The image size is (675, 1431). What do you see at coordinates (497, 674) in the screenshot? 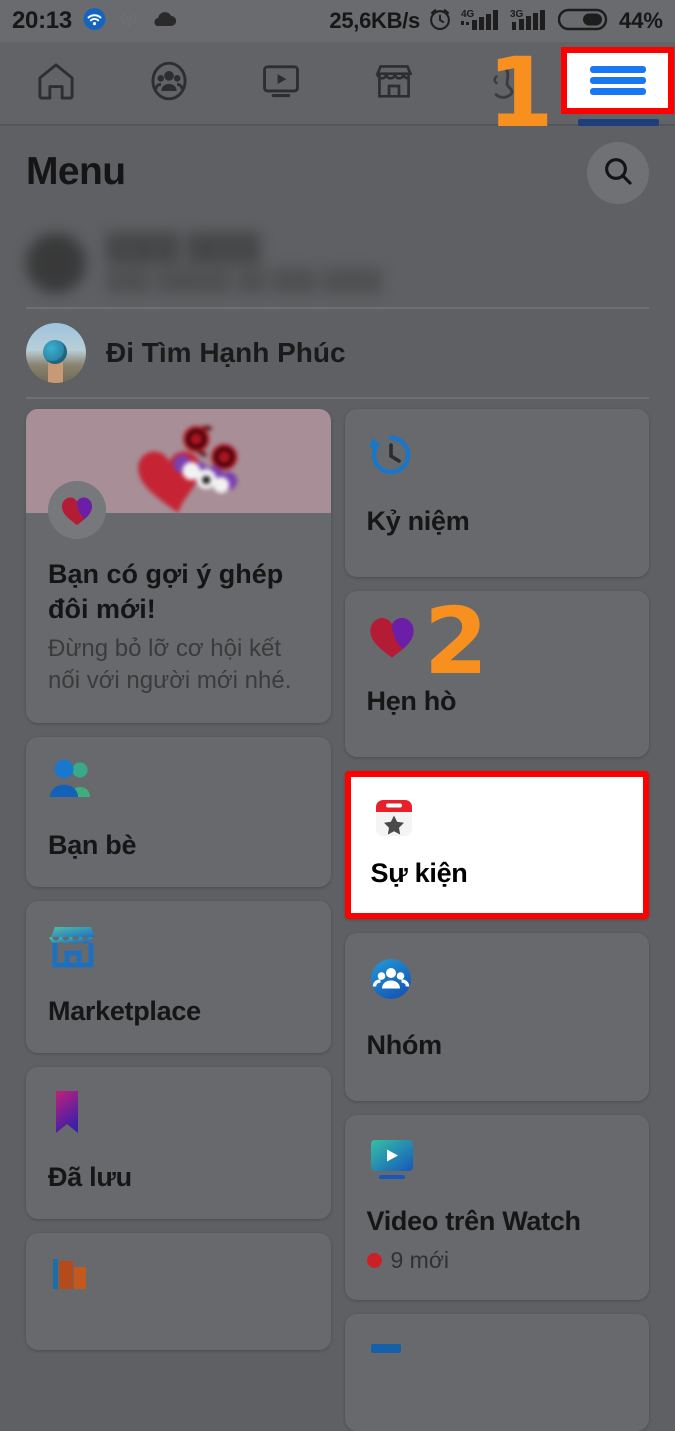
I see `hen-ho-card: Hẹn hò` at bounding box center [497, 674].